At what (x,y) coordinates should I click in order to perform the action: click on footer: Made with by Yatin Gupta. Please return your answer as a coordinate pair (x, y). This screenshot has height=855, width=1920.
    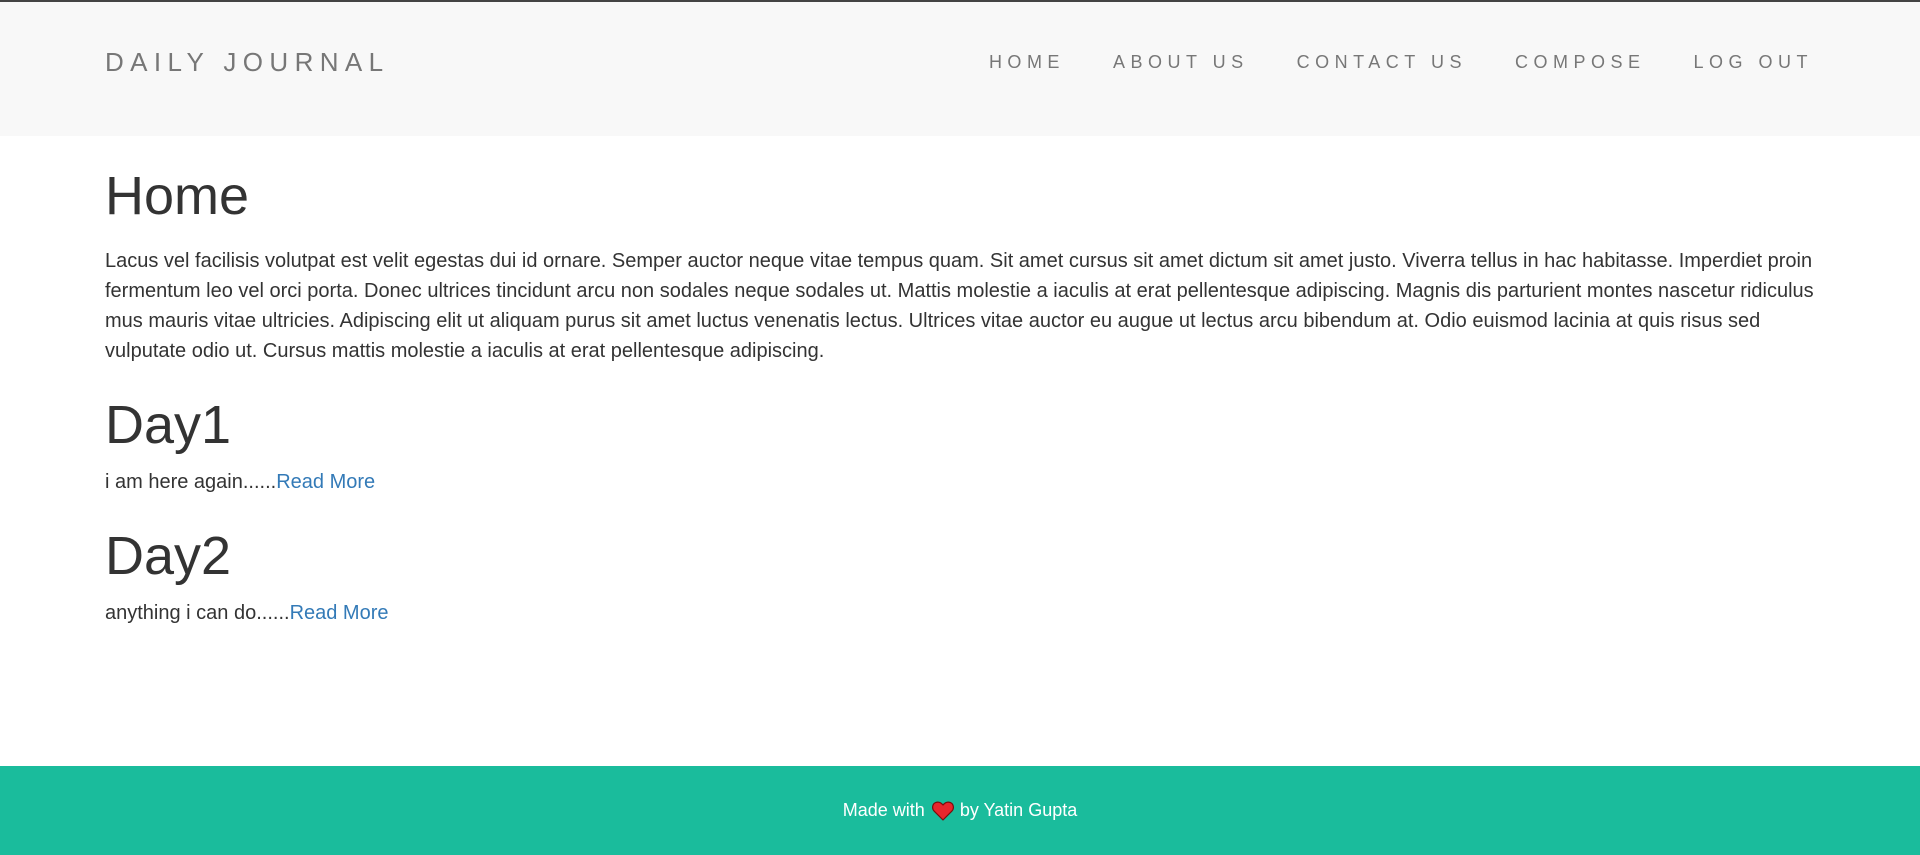
    Looking at the image, I should click on (960, 810).